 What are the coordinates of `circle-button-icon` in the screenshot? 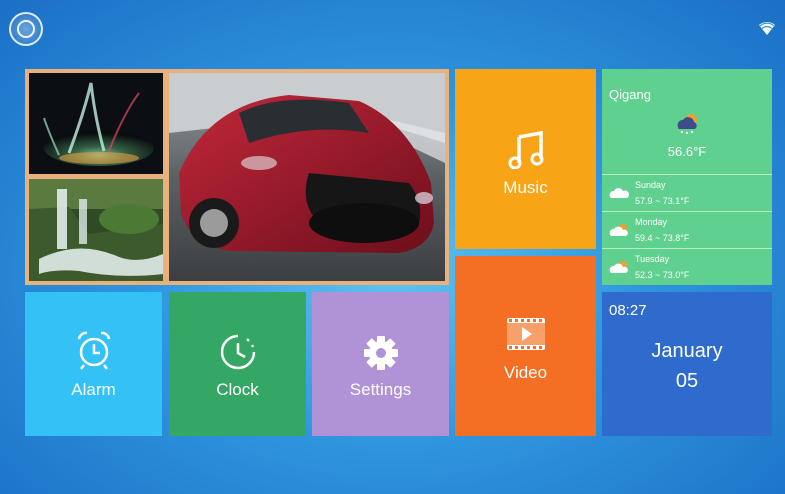 It's located at (26, 29).